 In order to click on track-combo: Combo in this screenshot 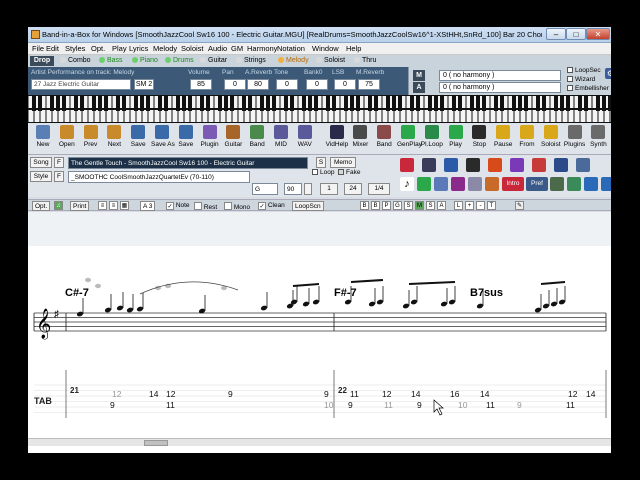, I will do `click(75, 60)`.